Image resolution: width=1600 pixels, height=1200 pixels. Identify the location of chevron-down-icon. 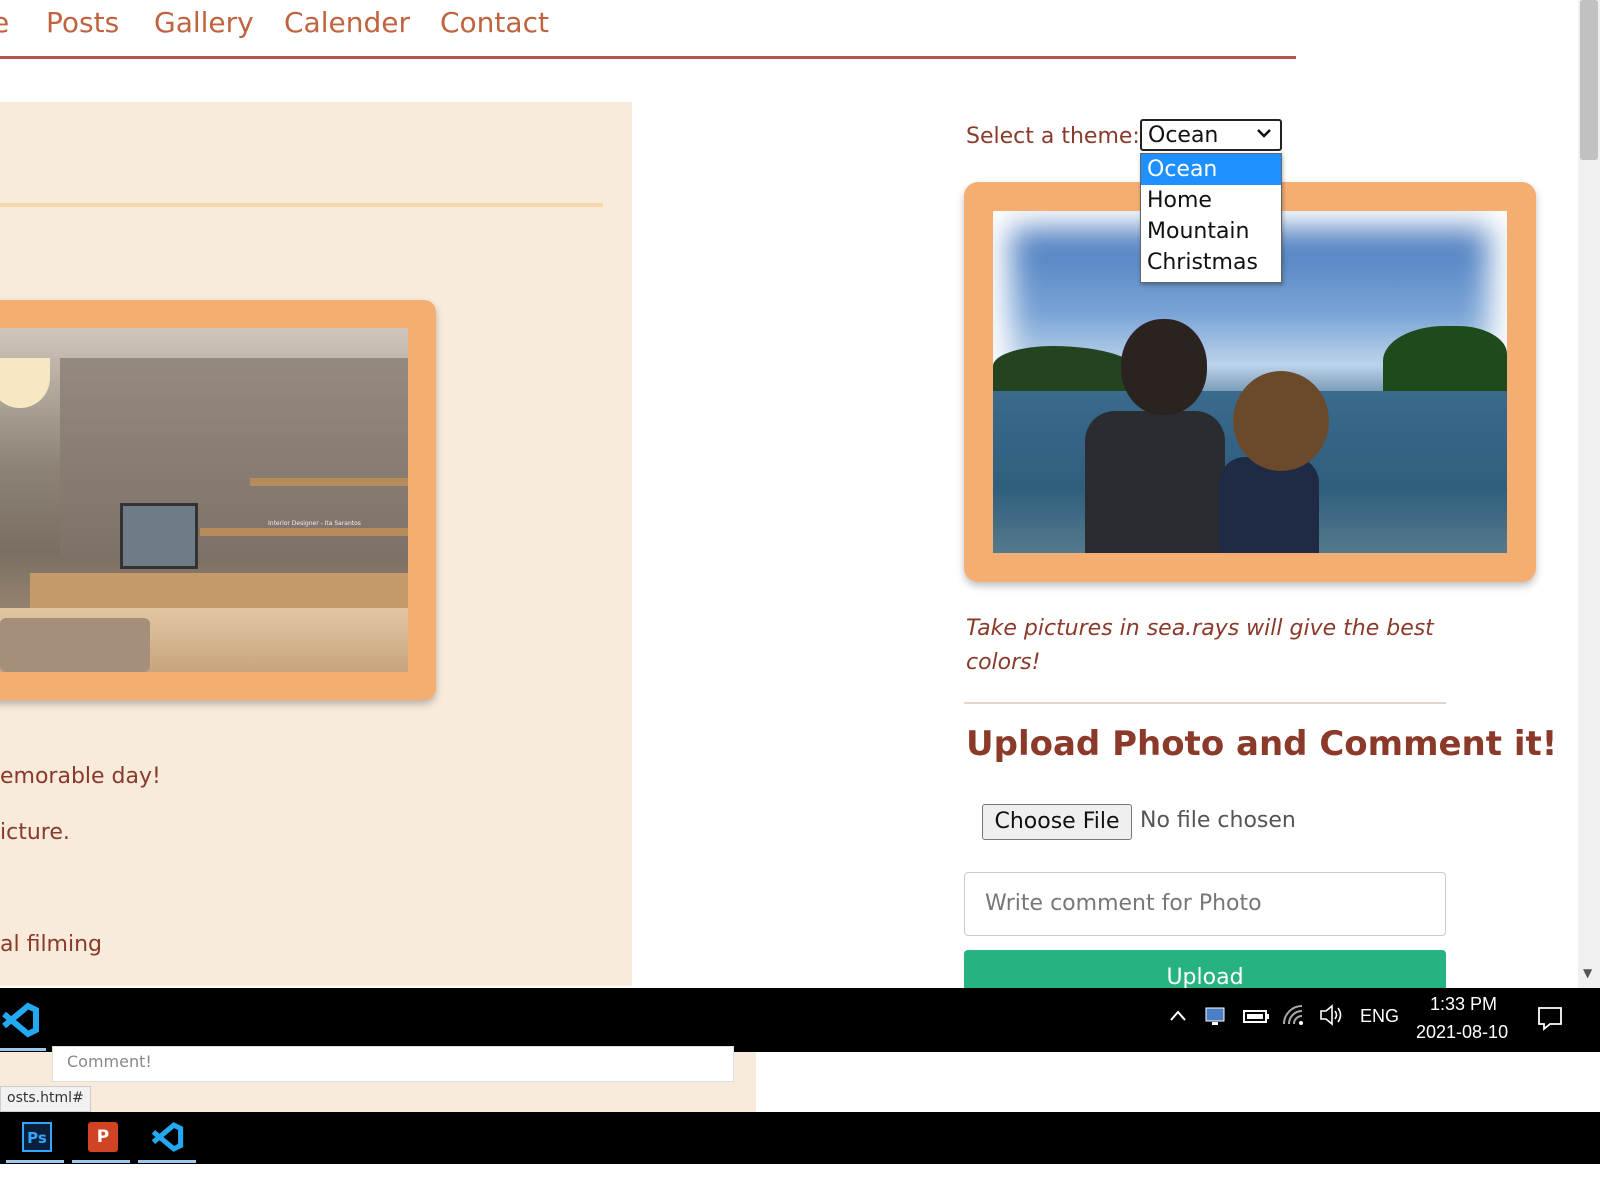
(1264, 135).